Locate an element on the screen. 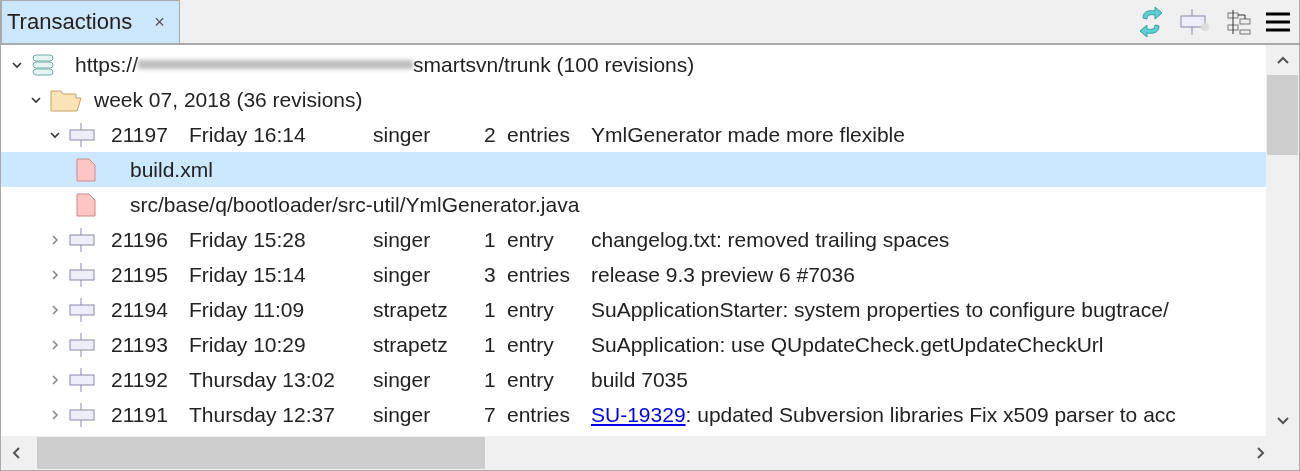 The height and width of the screenshot is (471, 1300). tree-row: 21193 Friday 10:29 strapetz 1 entry SuApplication: use QUpdateCheck.getUpdateCheckUrl is located at coordinates (633, 344).